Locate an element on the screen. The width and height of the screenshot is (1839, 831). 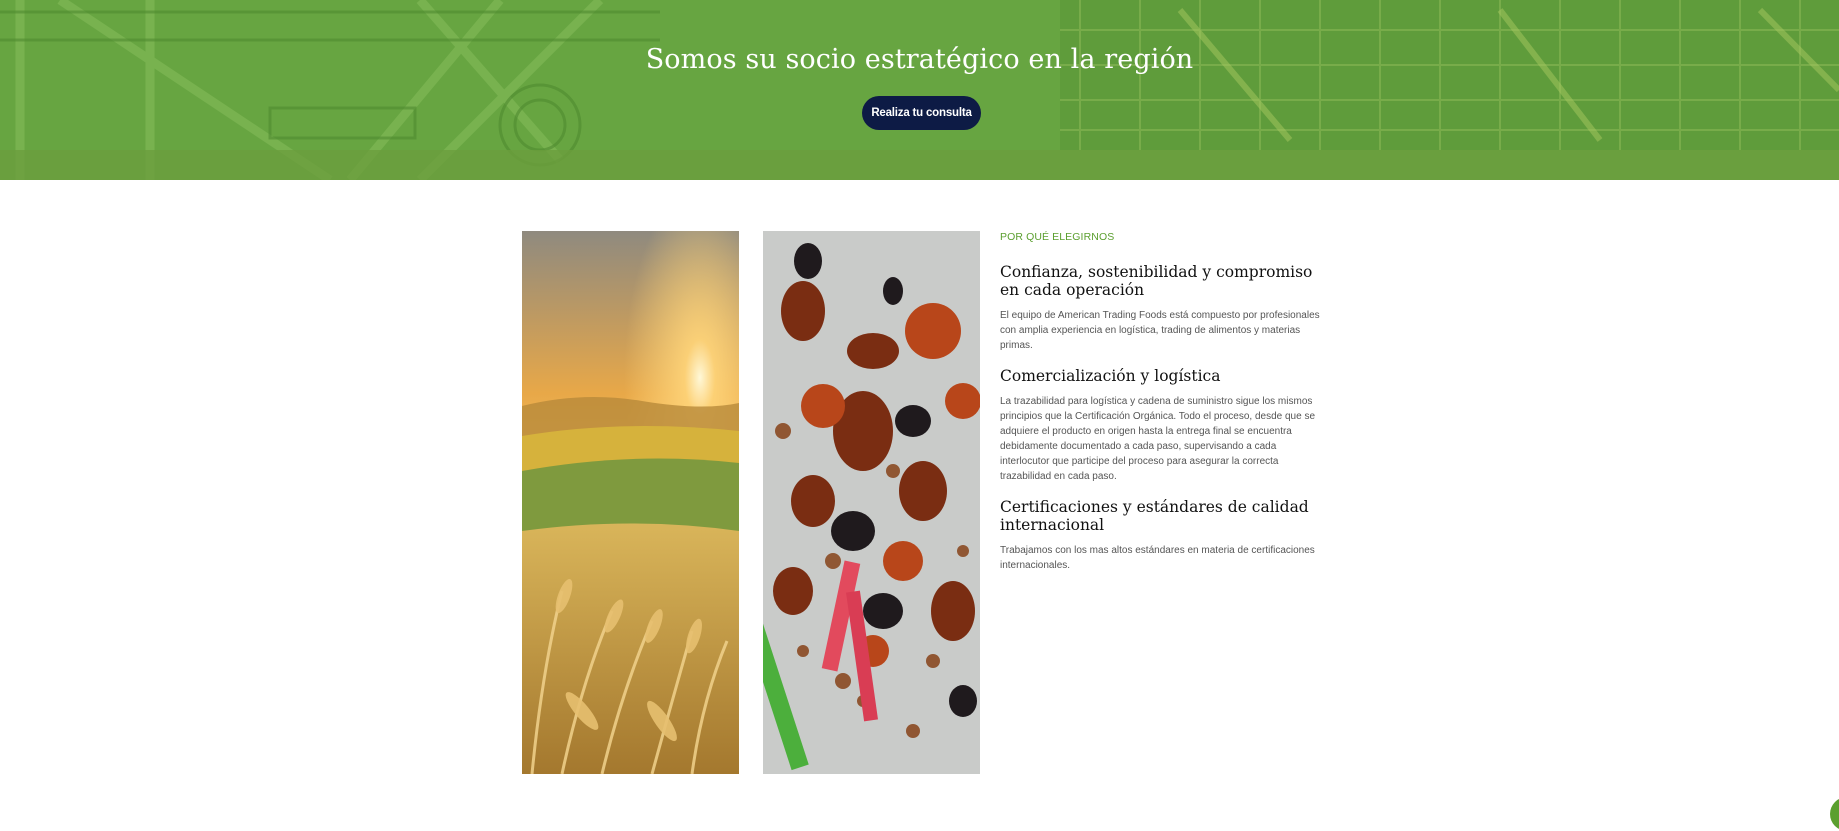
dried-fruit-image is located at coordinates (871, 502).